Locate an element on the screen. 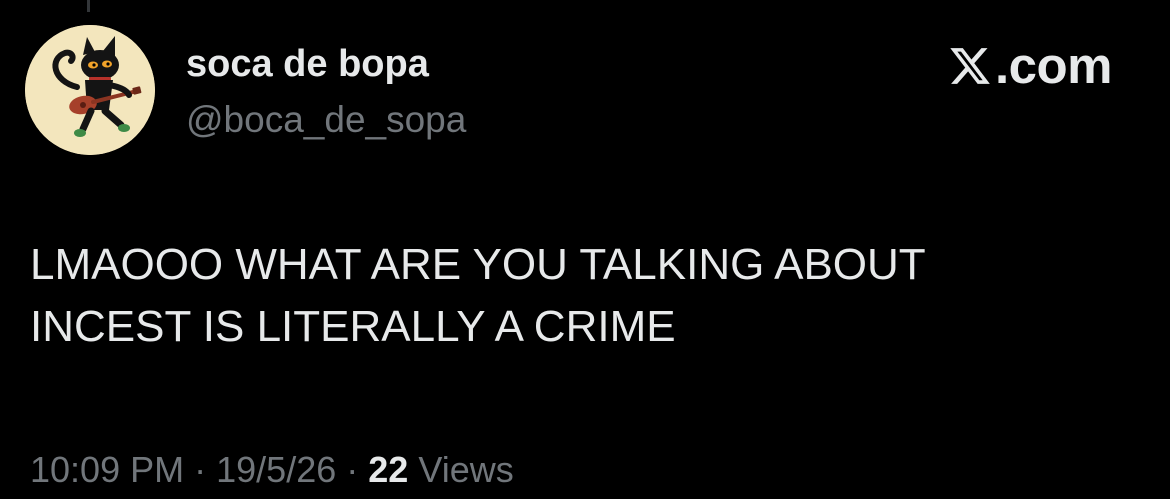 Image resolution: width=1170 pixels, height=499 pixels. tweet-meta: 10:09 PM · 19/5/26 · 22 Views is located at coordinates (272, 470).